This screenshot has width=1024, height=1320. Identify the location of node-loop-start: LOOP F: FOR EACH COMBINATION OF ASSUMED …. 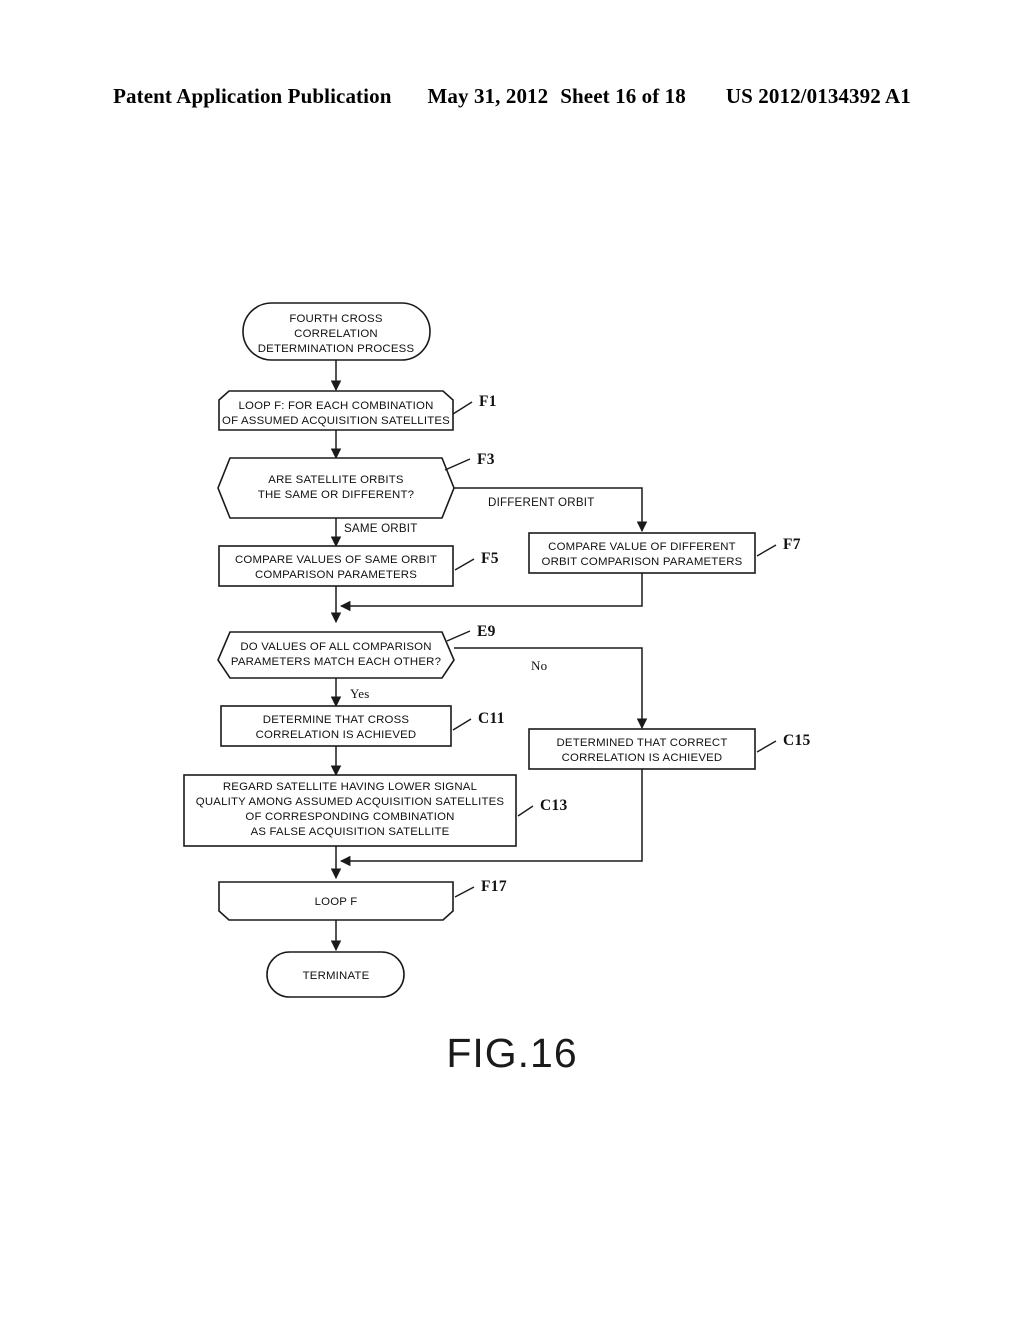
(357, 410).